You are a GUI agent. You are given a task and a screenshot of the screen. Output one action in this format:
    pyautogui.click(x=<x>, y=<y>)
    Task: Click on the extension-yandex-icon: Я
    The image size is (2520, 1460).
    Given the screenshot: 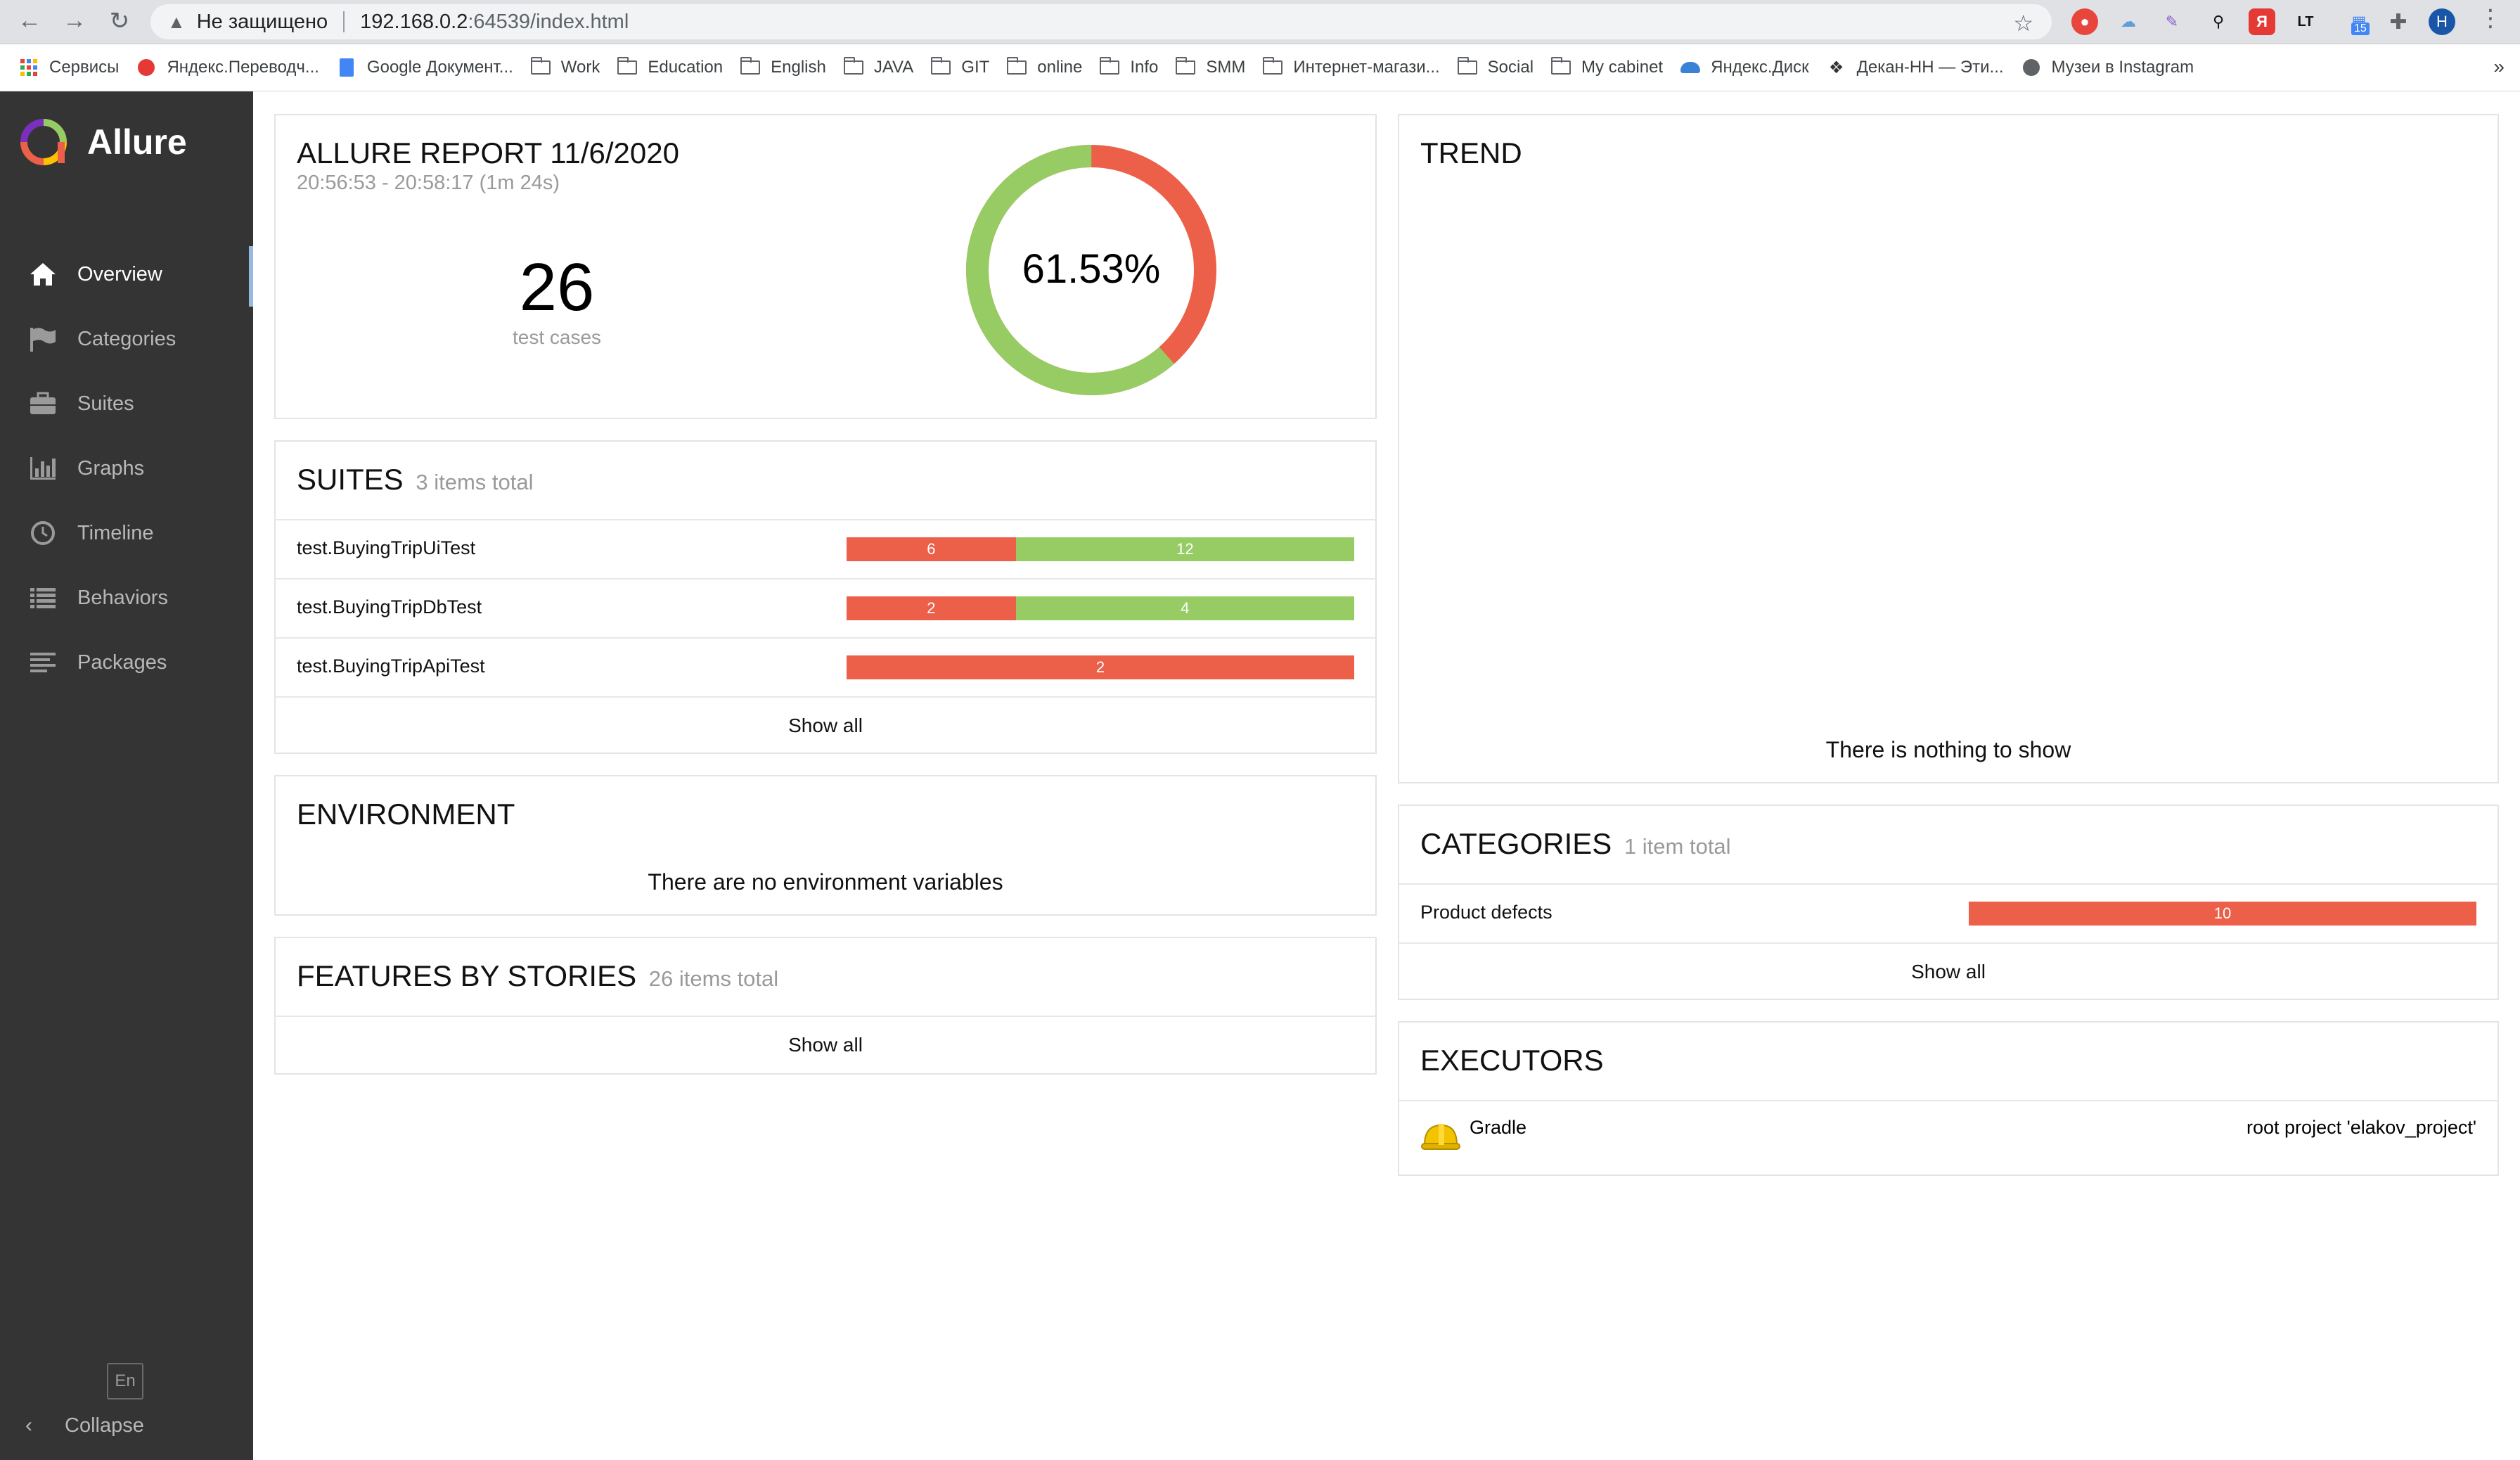 What is the action you would take?
    pyautogui.click(x=2262, y=21)
    